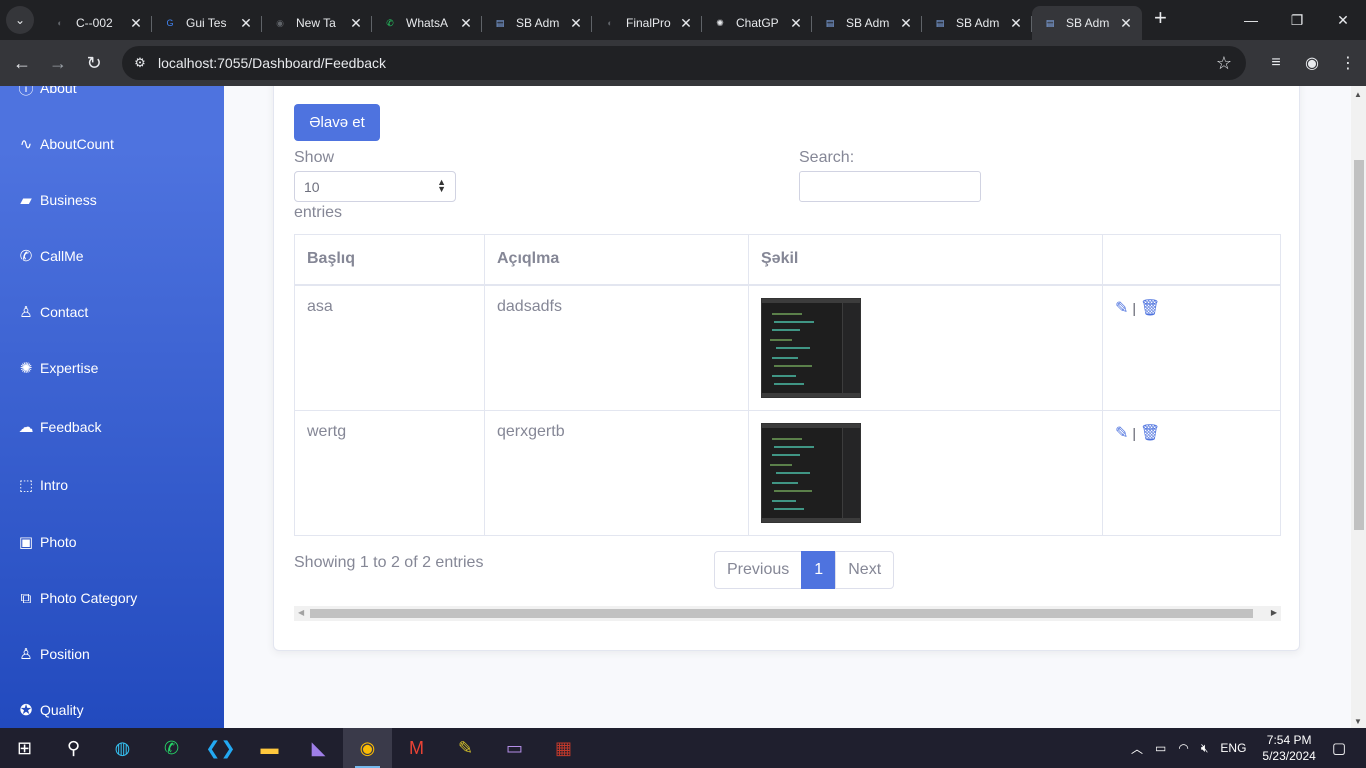  What do you see at coordinates (1224, 63) in the screenshot?
I see `bookmark-star-icon: ☆` at bounding box center [1224, 63].